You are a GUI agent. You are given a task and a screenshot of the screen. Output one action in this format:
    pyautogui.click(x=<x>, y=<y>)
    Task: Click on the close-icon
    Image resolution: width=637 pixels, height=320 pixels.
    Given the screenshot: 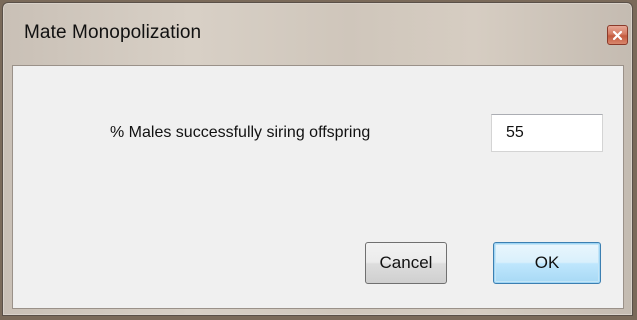 What is the action you would take?
    pyautogui.click(x=617, y=35)
    